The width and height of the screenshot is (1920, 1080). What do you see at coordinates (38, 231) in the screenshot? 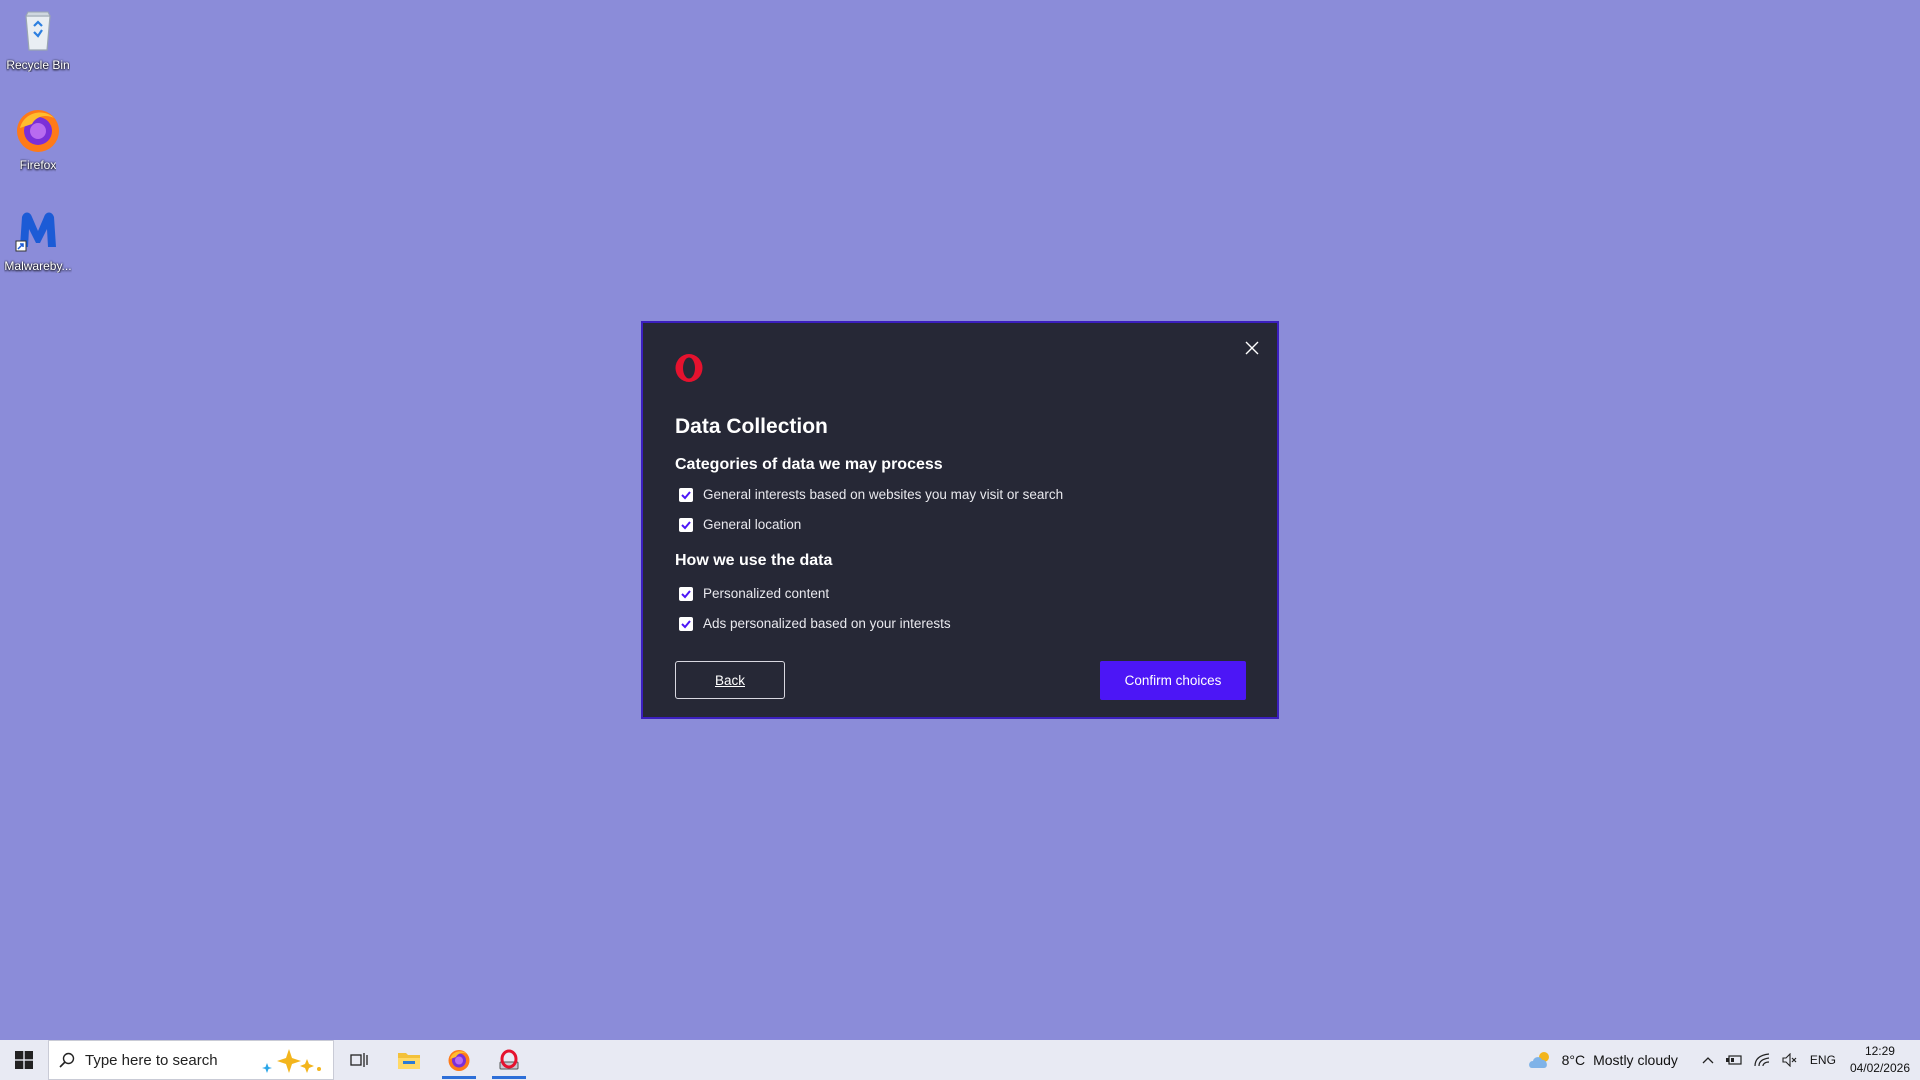
I see `malwarebytes-icon` at bounding box center [38, 231].